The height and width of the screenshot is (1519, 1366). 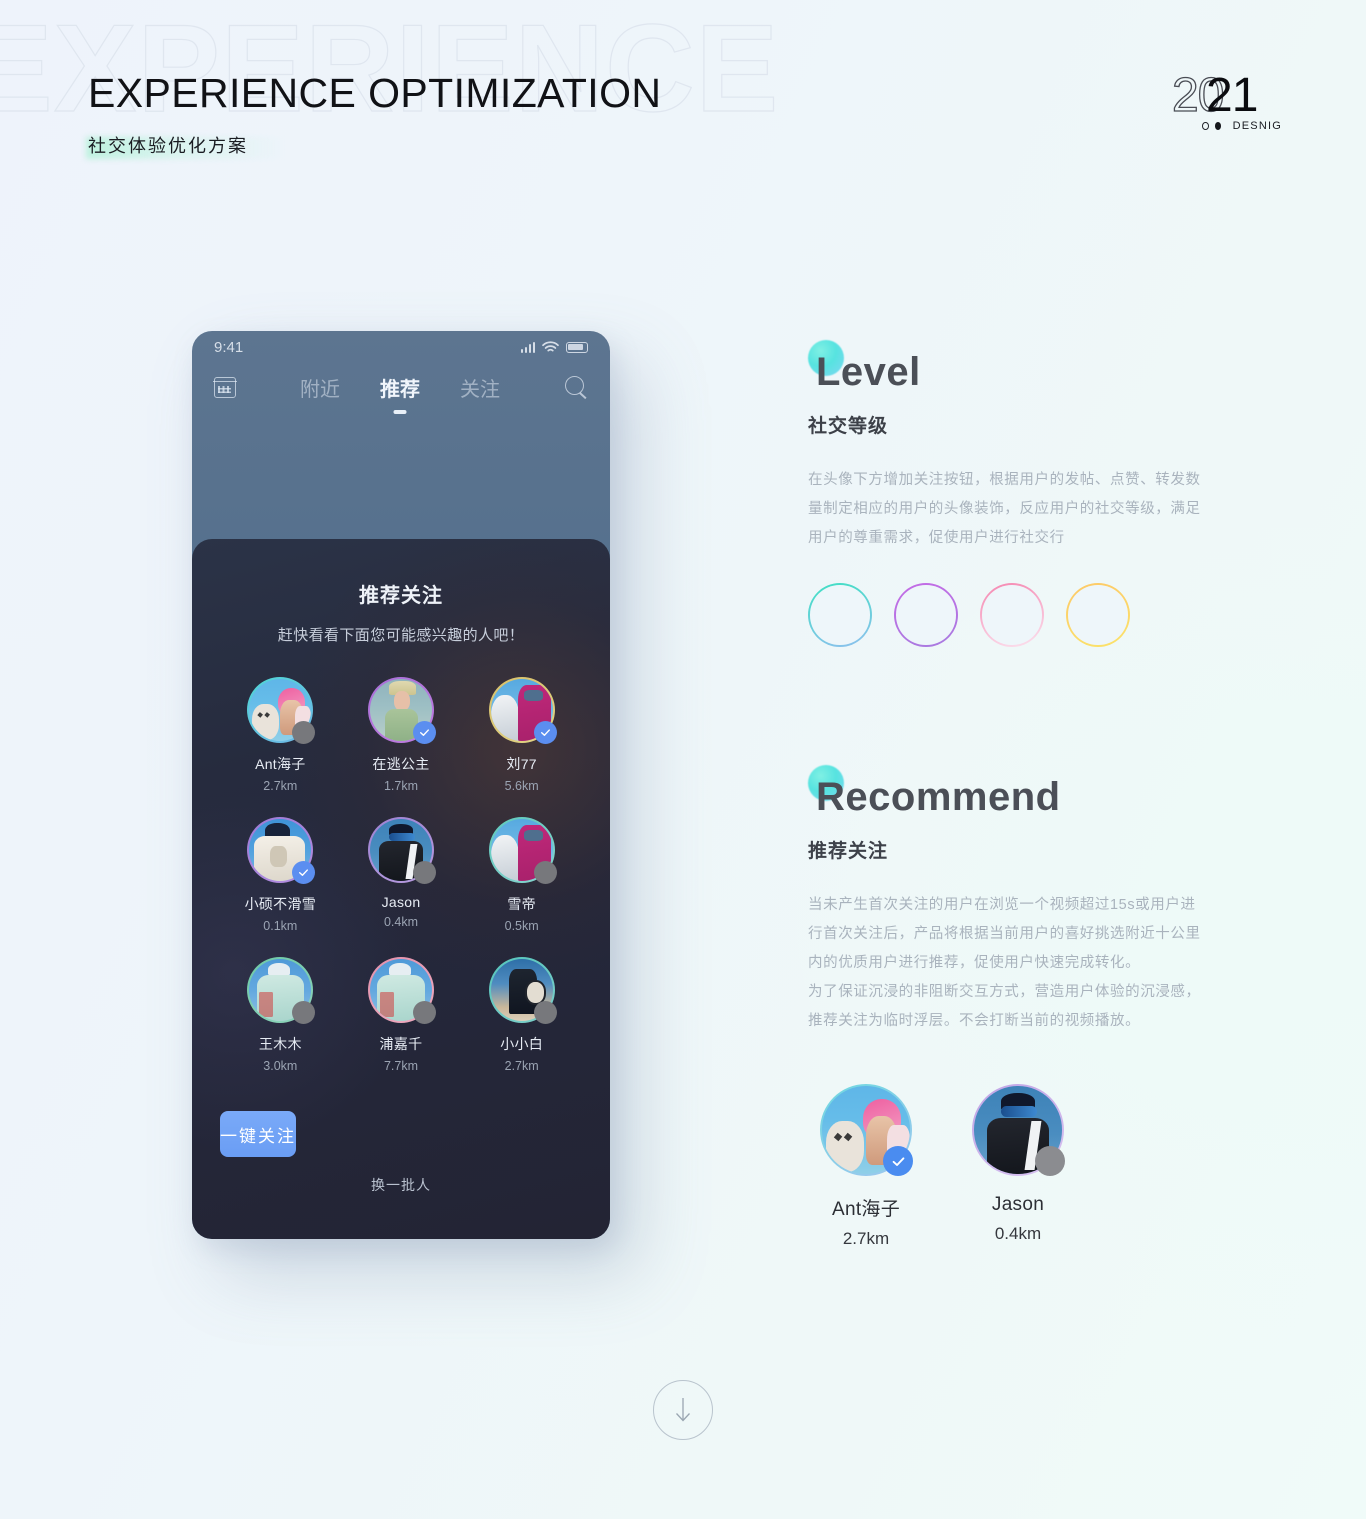 I want to click on refresh-people-link: 换一批人, so click(x=401, y=1185).